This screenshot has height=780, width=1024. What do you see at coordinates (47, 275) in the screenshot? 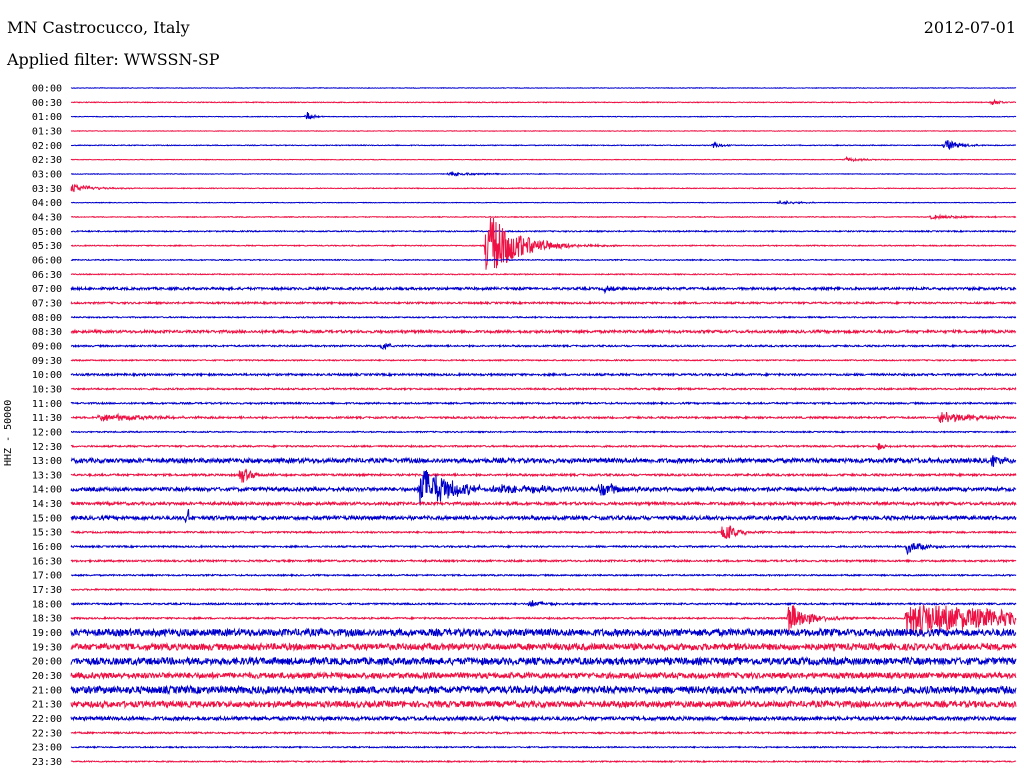
I see `row-time-label: 06:30` at bounding box center [47, 275].